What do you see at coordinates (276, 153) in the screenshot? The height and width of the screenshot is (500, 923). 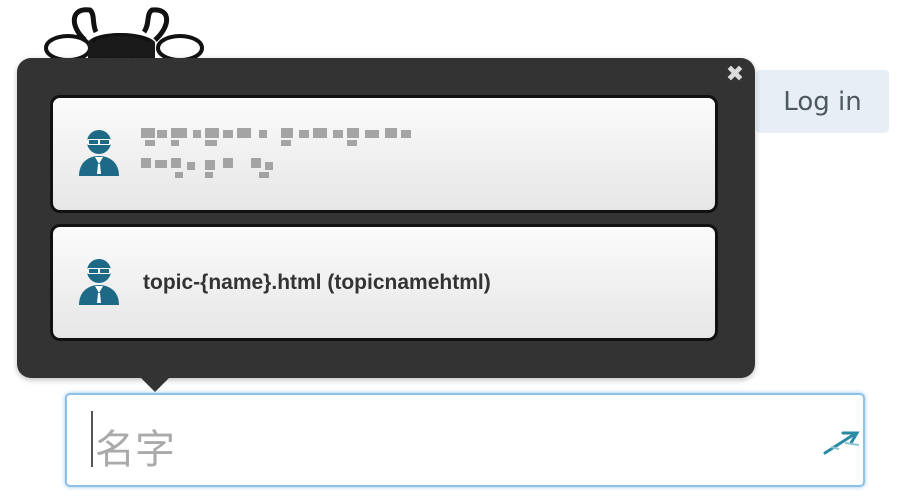 I see `redacted-text` at bounding box center [276, 153].